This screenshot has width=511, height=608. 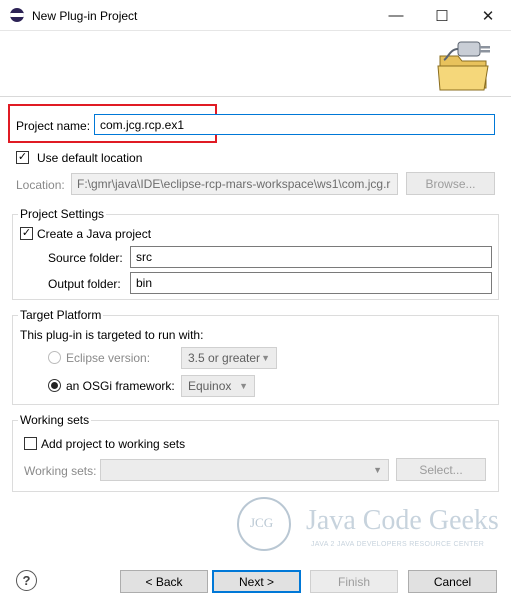 What do you see at coordinates (26, 233) in the screenshot?
I see `create-java-project-checkbox: ✓` at bounding box center [26, 233].